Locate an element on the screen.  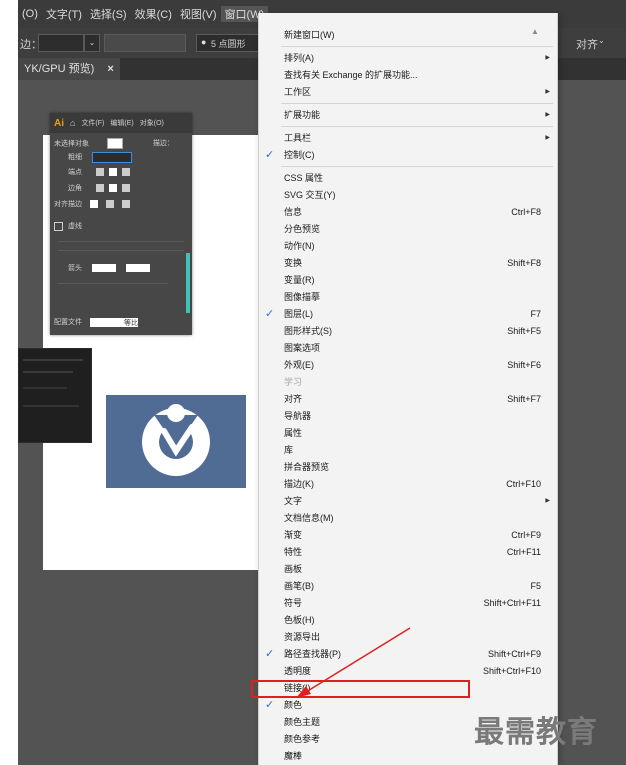
panel-accent-bar is located at coordinates (188, 283).